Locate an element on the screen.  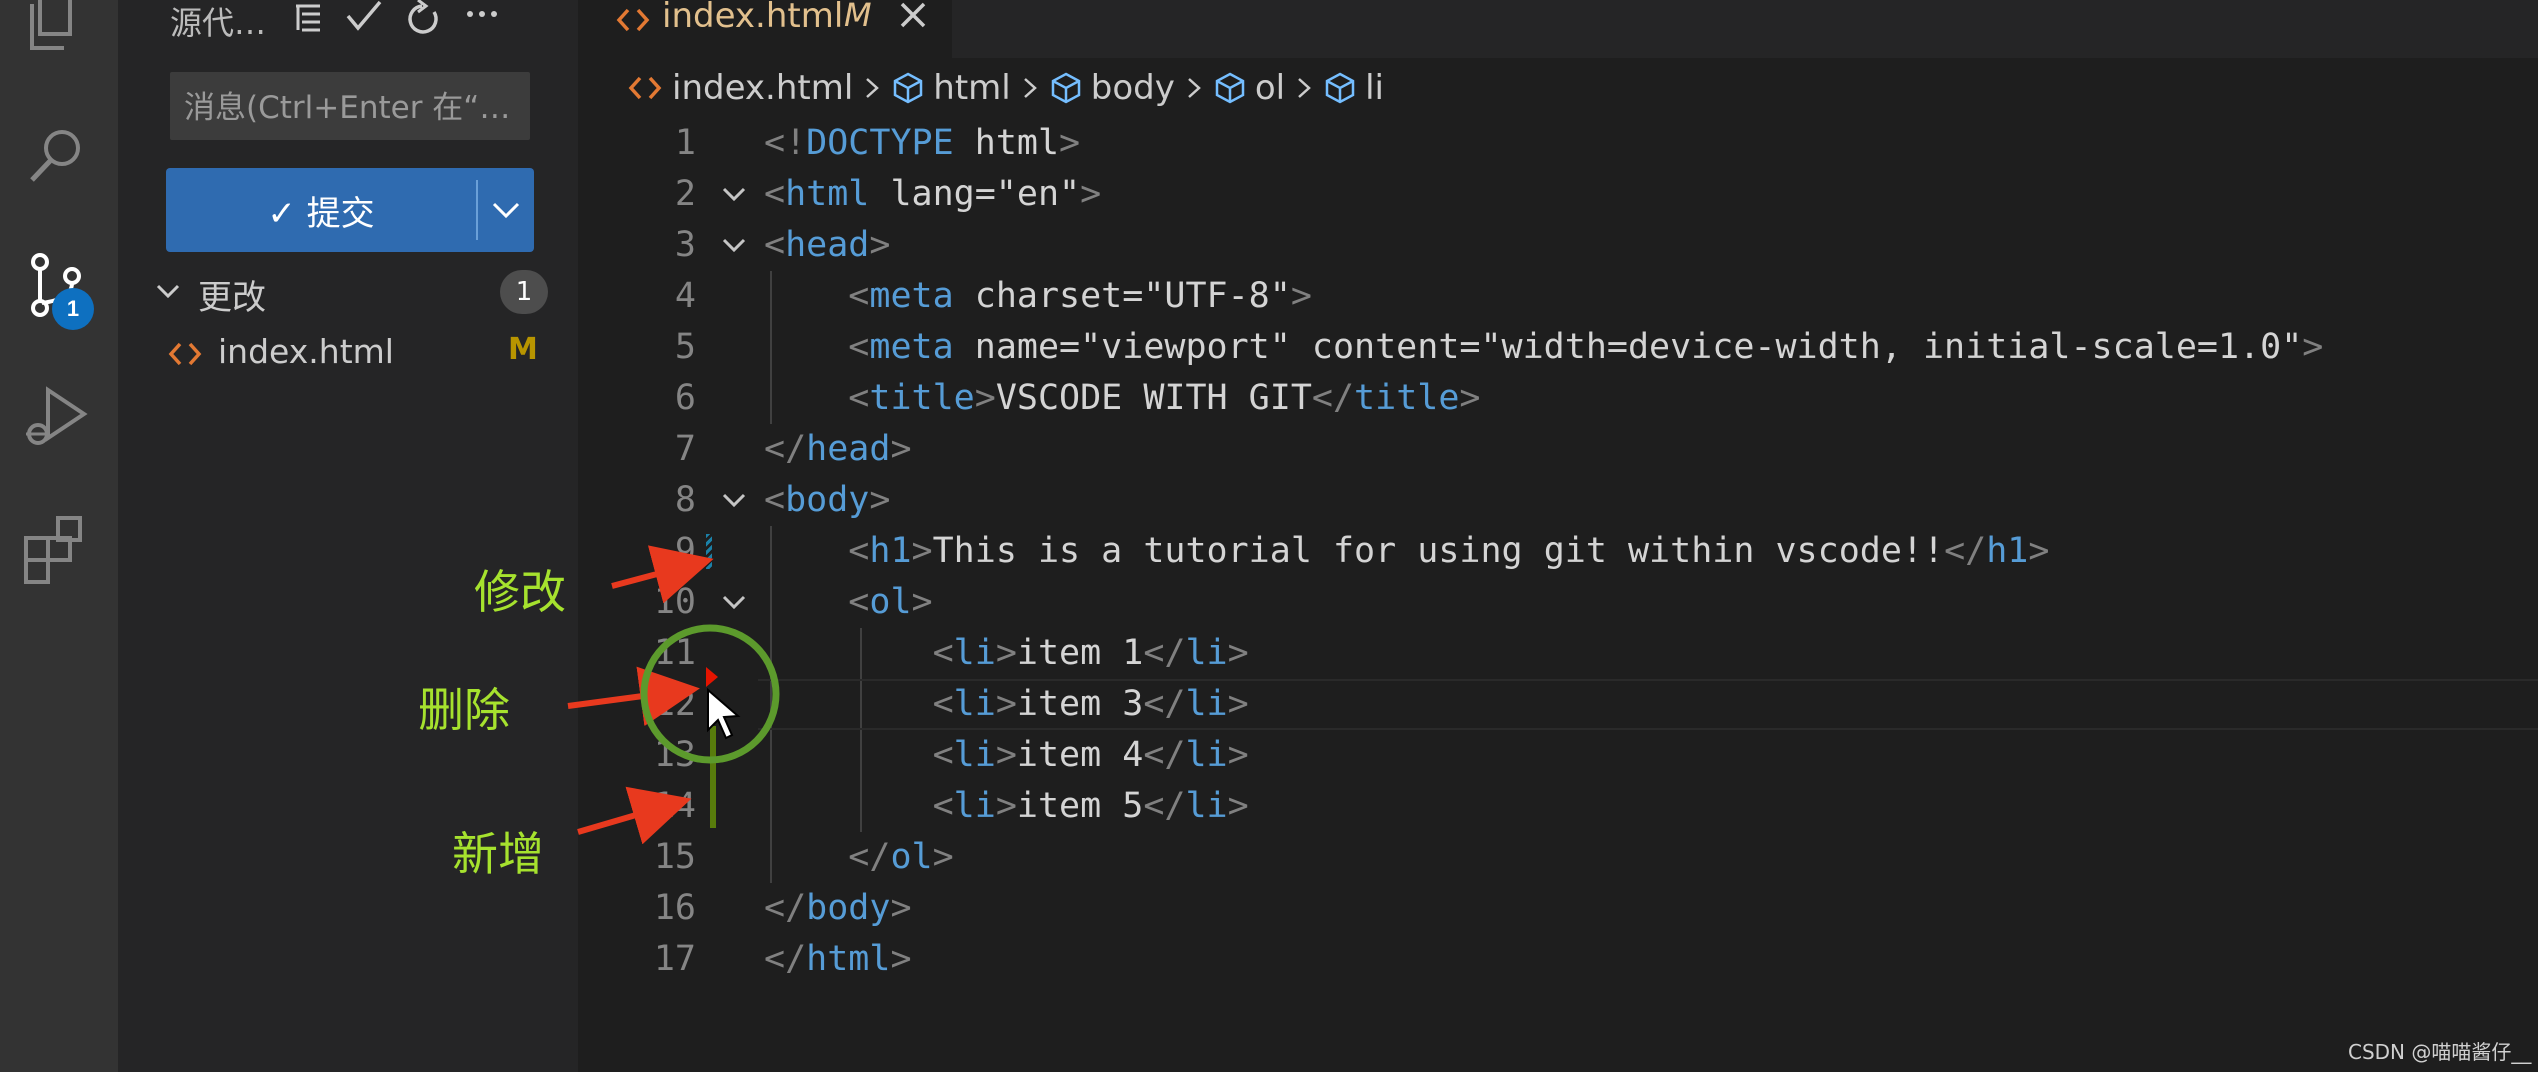
changed-file-item: index.html M is located at coordinates (368, 354).